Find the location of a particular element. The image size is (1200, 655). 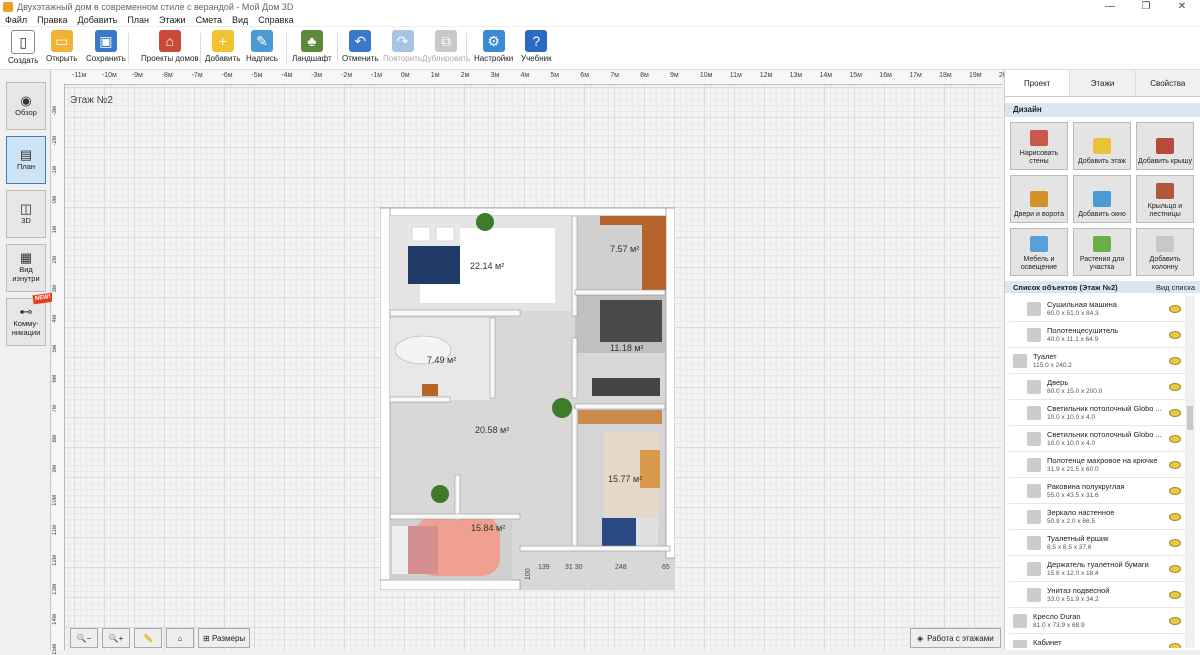

design-button-4: Добавить окно is located at coordinates (1102, 199).